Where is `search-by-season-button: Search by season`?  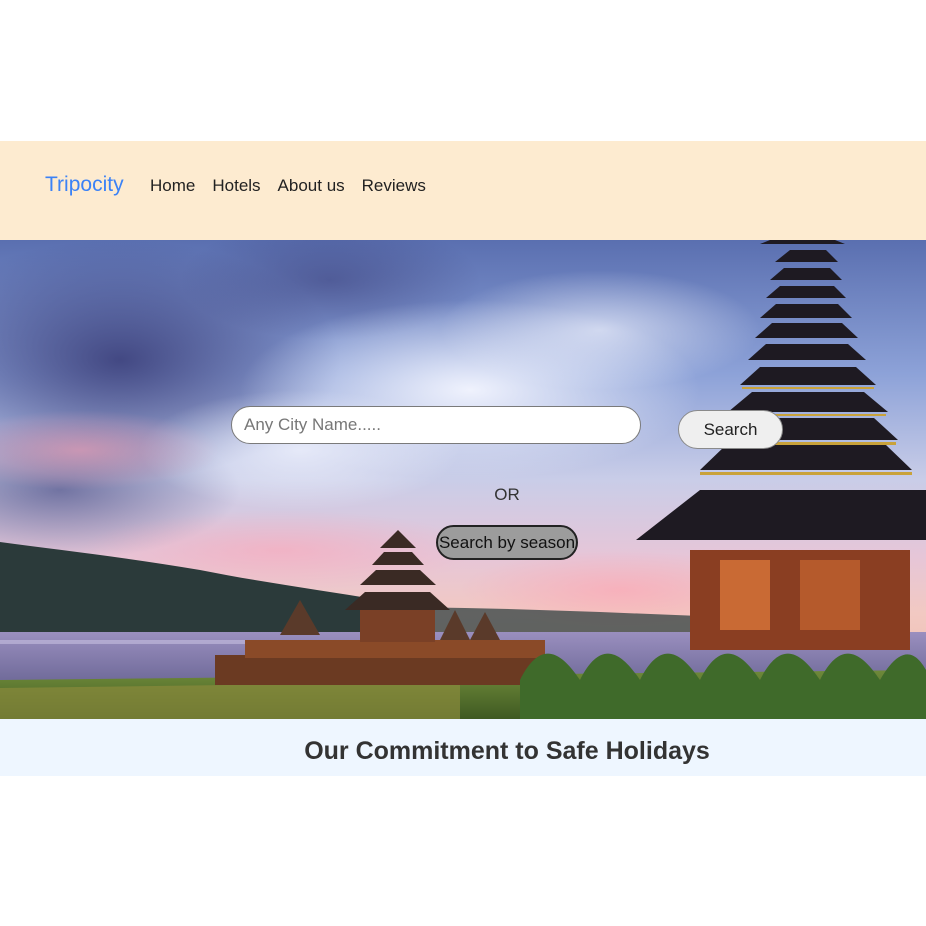
search-by-season-button: Search by season is located at coordinates (507, 542).